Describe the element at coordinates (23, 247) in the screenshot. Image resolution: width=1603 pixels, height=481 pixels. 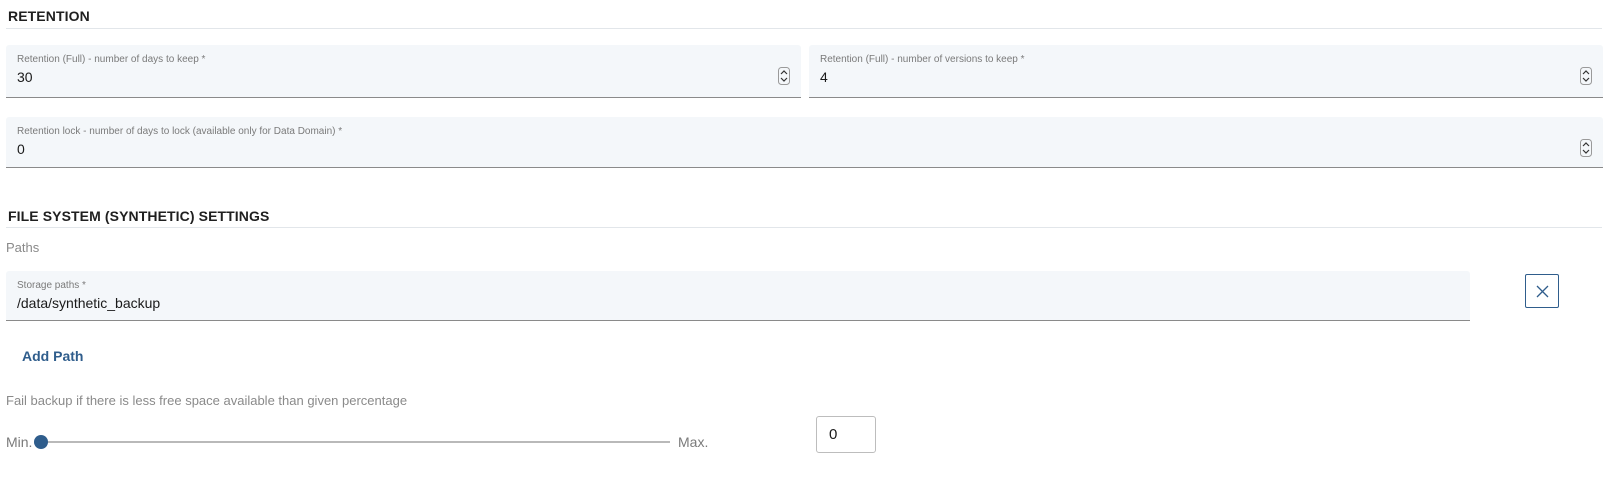
I see `paths-label: Paths` at that location.